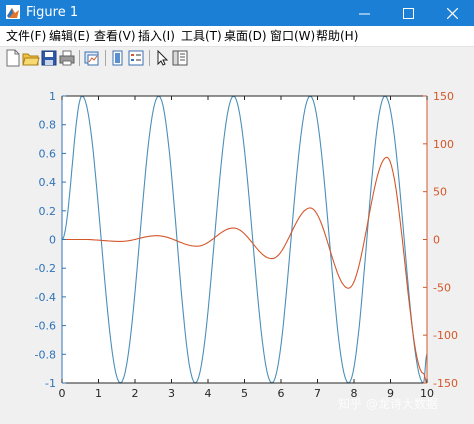 The image size is (474, 424). What do you see at coordinates (245, 36) in the screenshot?
I see `menu-desktop: 桌面(D)` at bounding box center [245, 36].